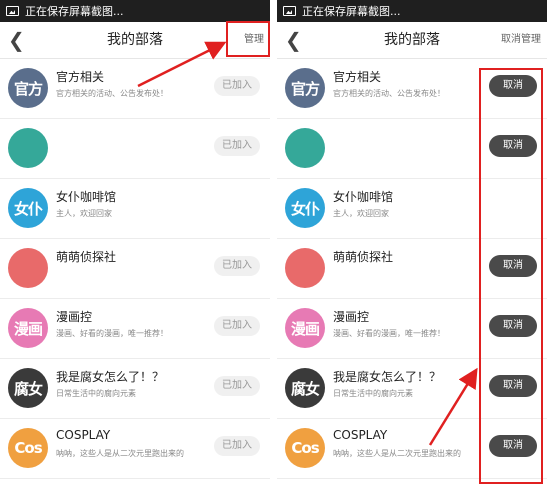 The height and width of the screenshot is (488, 547). What do you see at coordinates (135, 88) in the screenshot?
I see `list-item: 官方 官方相关官方相关的活动、公告发布处！ 已加入` at bounding box center [135, 88].